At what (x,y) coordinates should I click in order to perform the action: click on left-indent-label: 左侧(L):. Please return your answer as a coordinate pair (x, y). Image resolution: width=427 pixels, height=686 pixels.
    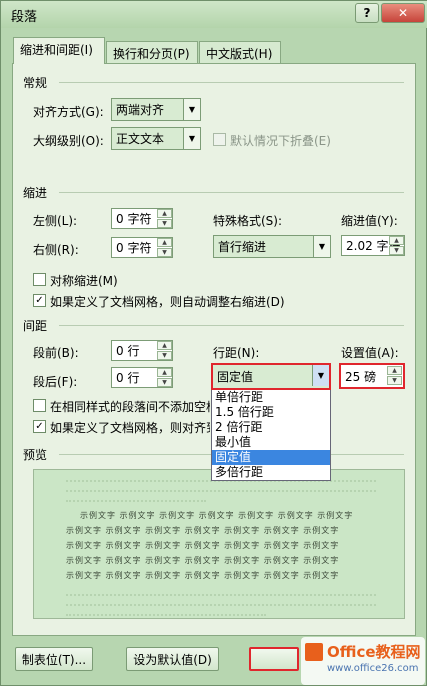
    Looking at the image, I should click on (55, 221).